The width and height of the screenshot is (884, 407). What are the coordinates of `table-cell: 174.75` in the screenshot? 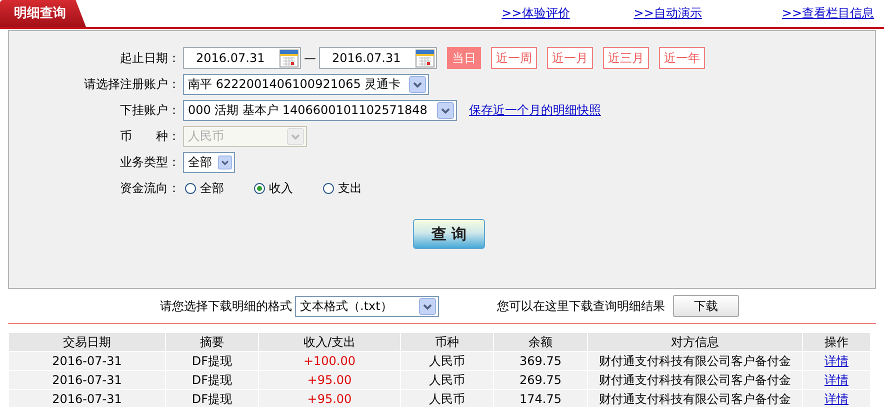 It's located at (541, 398).